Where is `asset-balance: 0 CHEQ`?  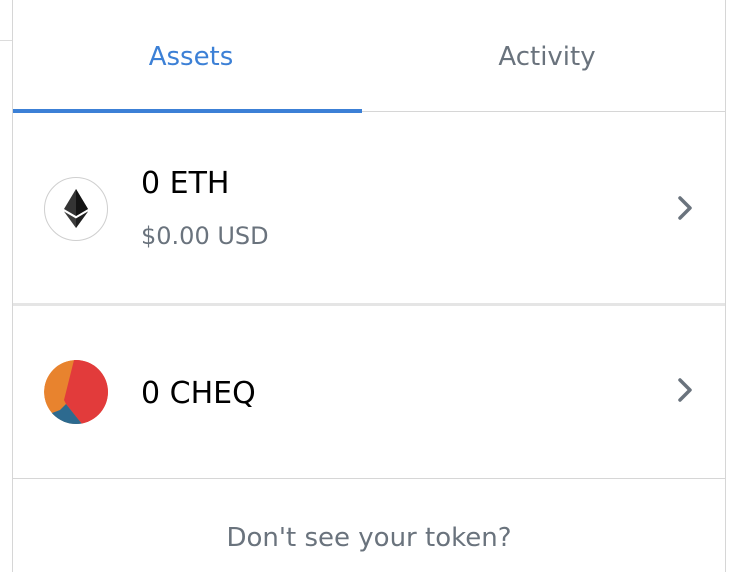
asset-balance: 0 CHEQ is located at coordinates (198, 393).